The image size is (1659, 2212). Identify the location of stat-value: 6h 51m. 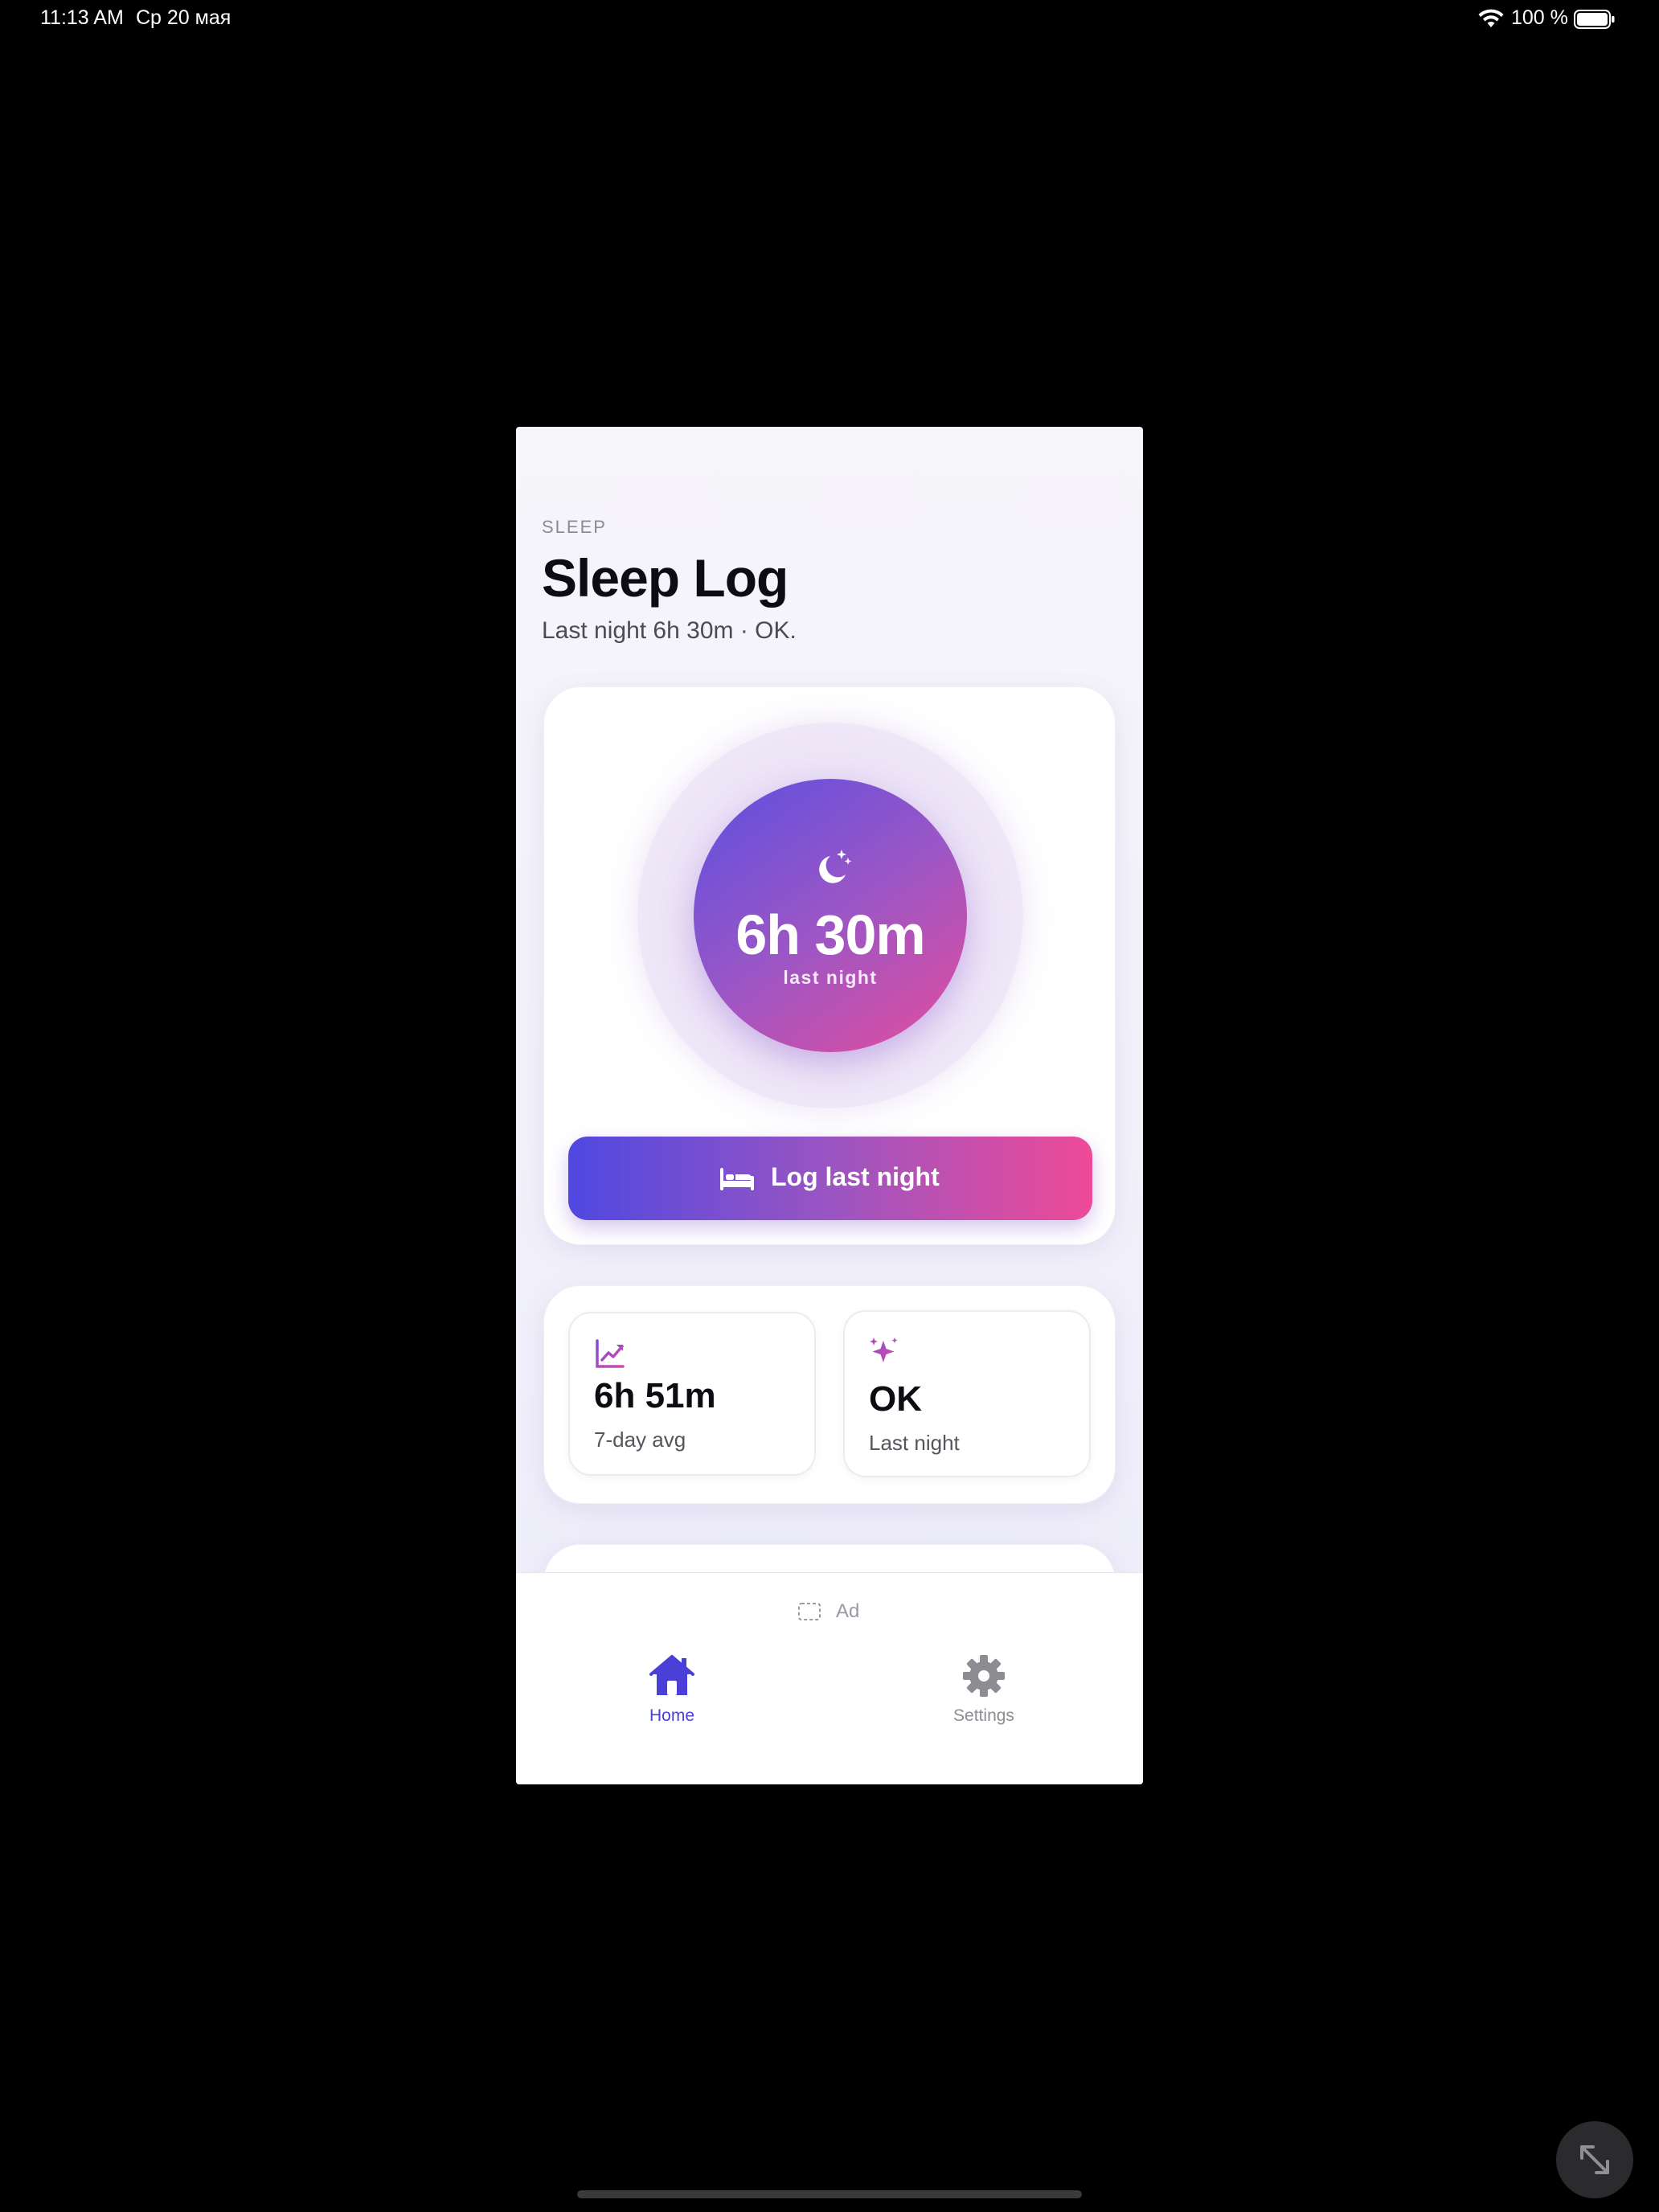
(655, 1395).